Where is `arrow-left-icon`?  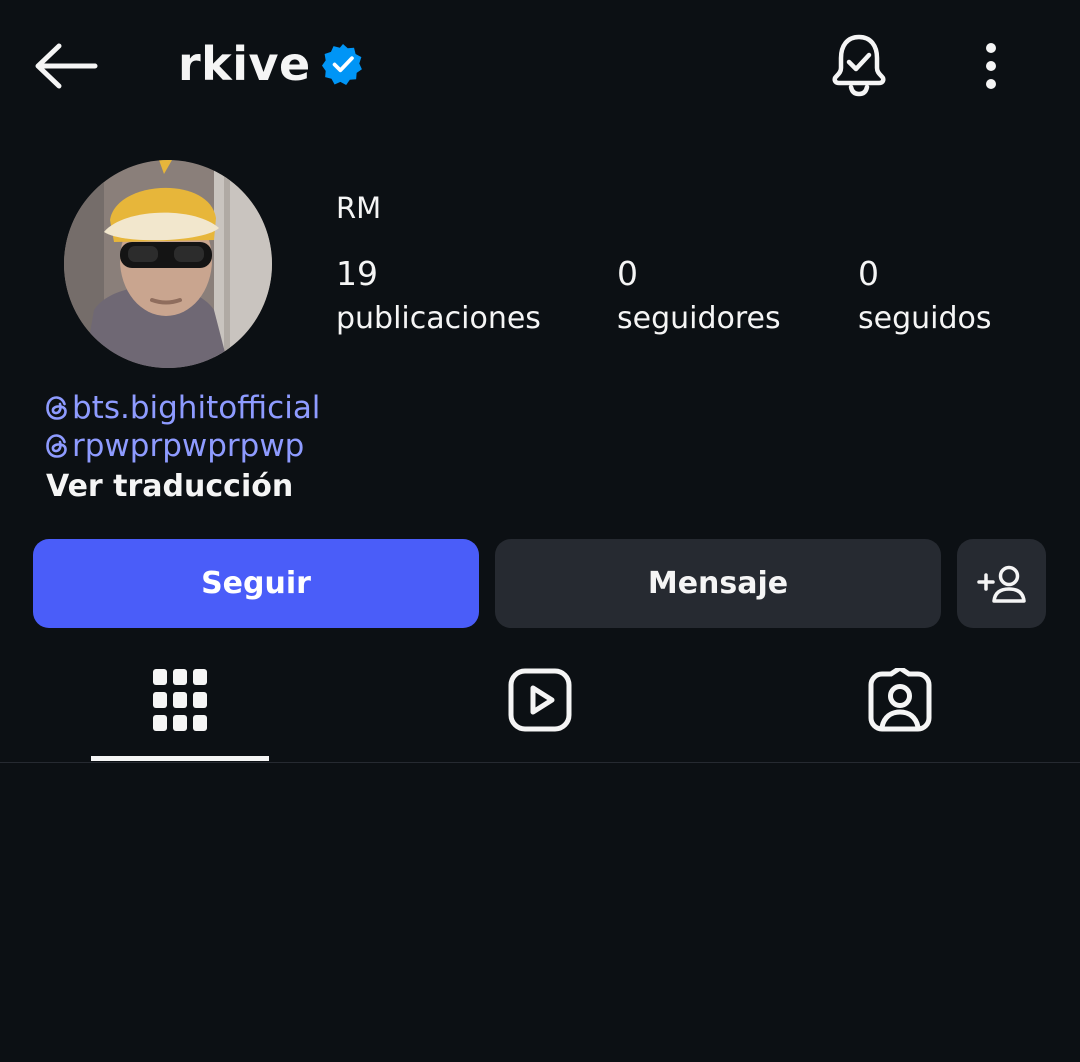
arrow-left-icon is located at coordinates (66, 66).